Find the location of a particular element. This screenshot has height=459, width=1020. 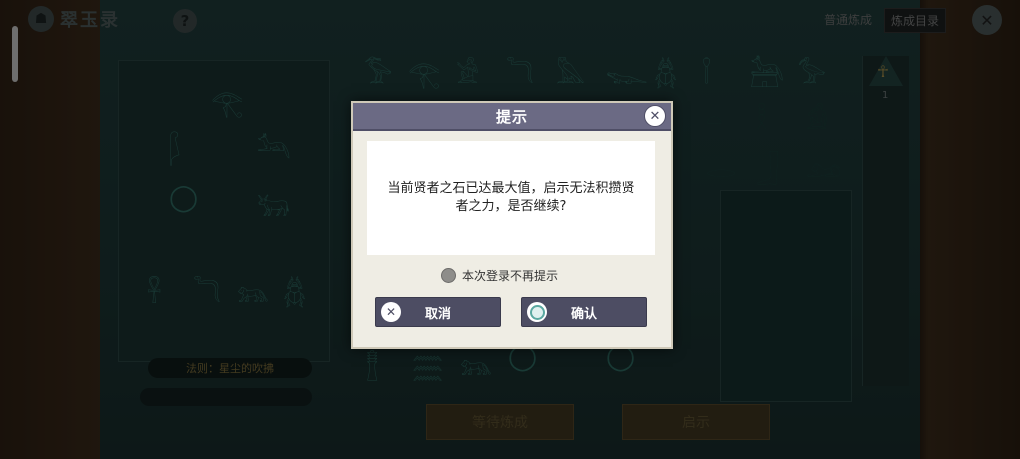

cancel-button: ✕ 取消 is located at coordinates (438, 312).